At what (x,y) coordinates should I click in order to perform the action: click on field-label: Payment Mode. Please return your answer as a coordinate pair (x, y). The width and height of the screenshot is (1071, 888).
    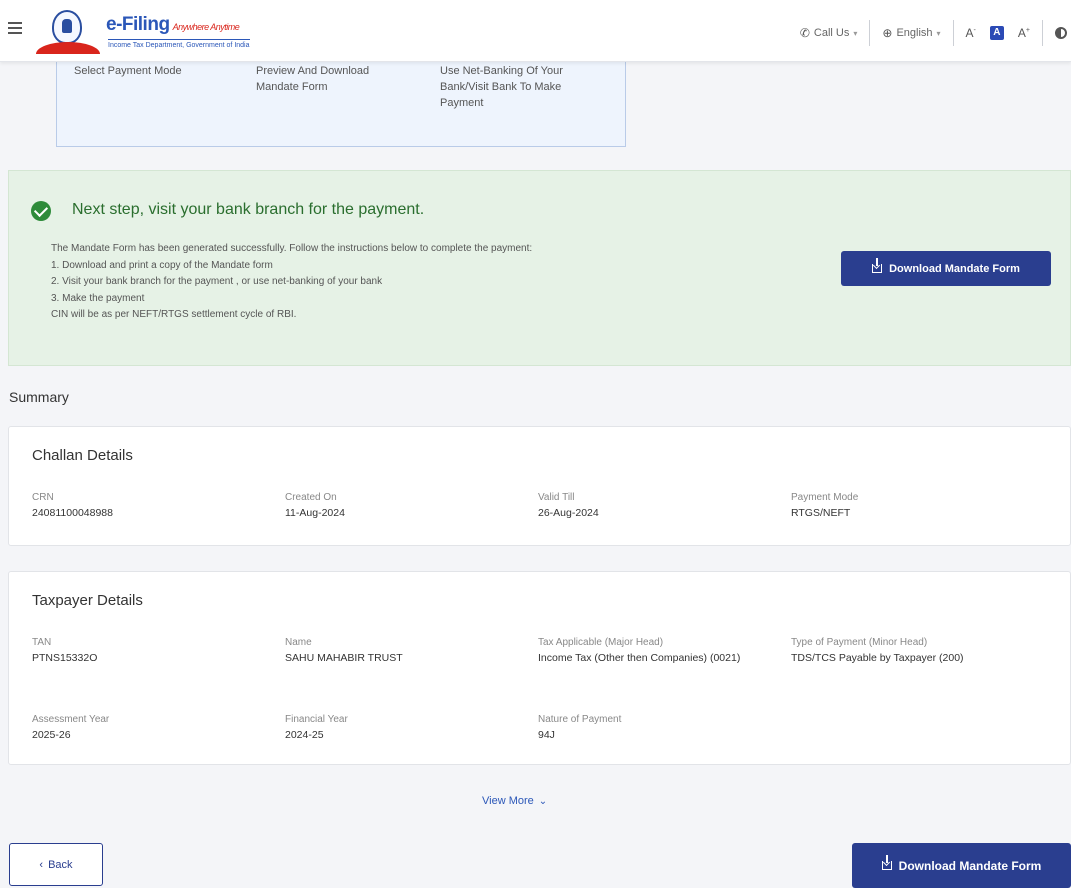
    Looking at the image, I should click on (825, 497).